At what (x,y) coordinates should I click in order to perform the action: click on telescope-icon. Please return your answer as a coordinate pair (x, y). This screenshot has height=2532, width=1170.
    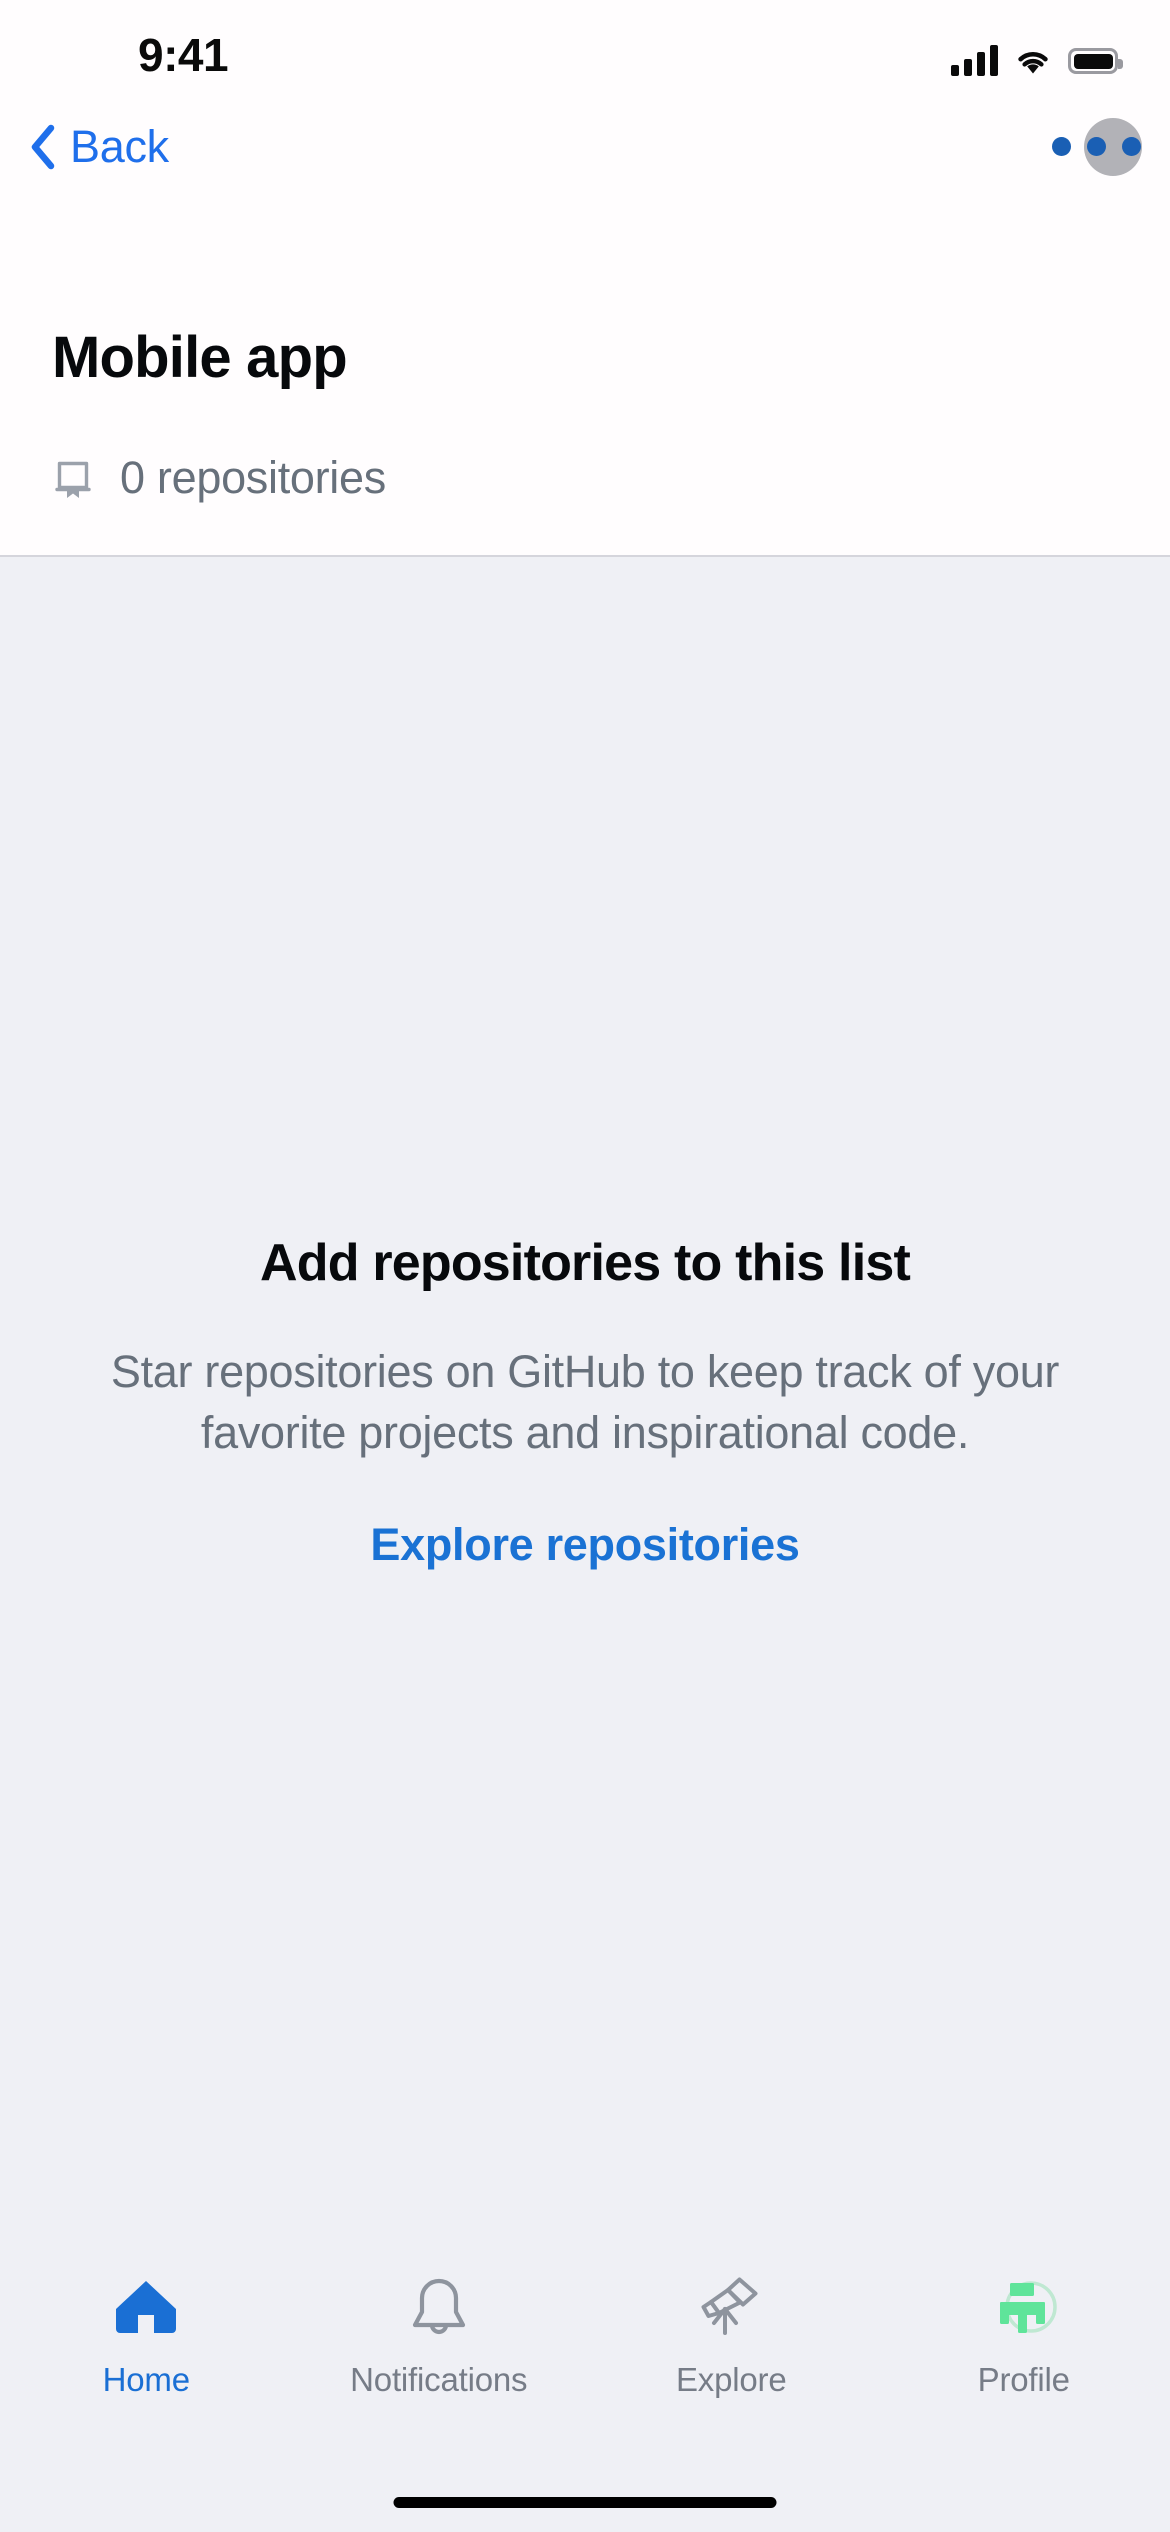
    Looking at the image, I should click on (731, 2307).